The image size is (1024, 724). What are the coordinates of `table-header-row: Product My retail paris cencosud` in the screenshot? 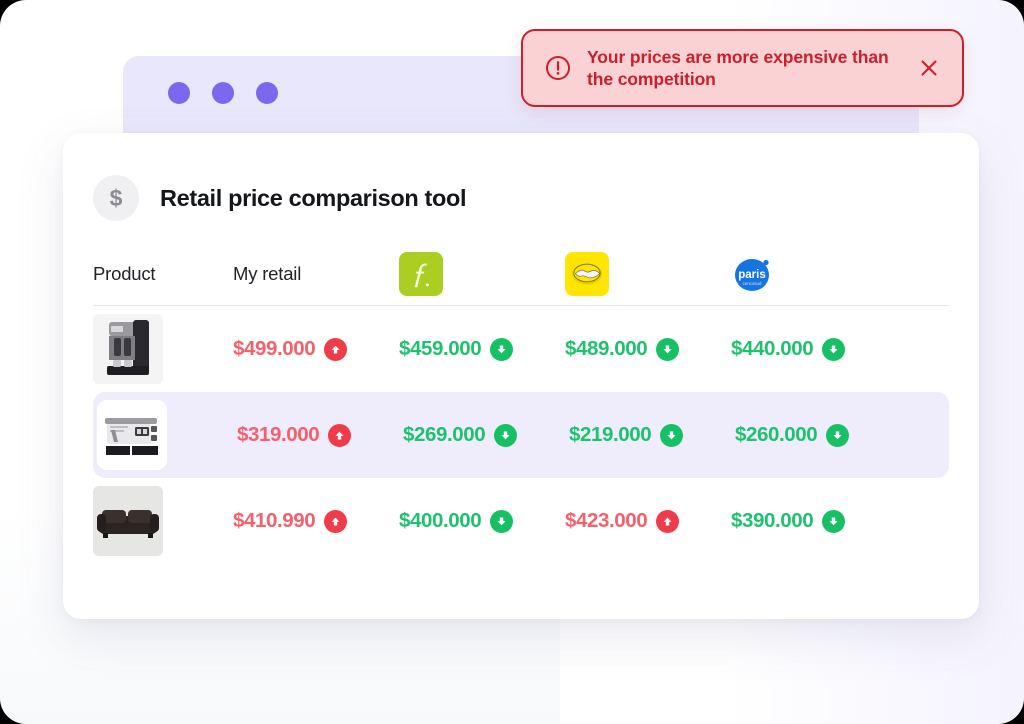 It's located at (521, 274).